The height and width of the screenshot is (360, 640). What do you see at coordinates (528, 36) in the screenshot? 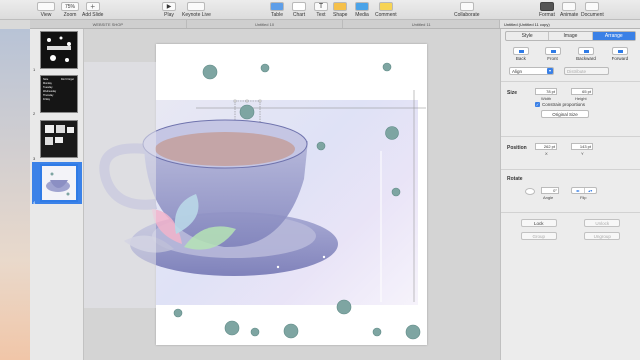
I see `tab-style: Style` at bounding box center [528, 36].